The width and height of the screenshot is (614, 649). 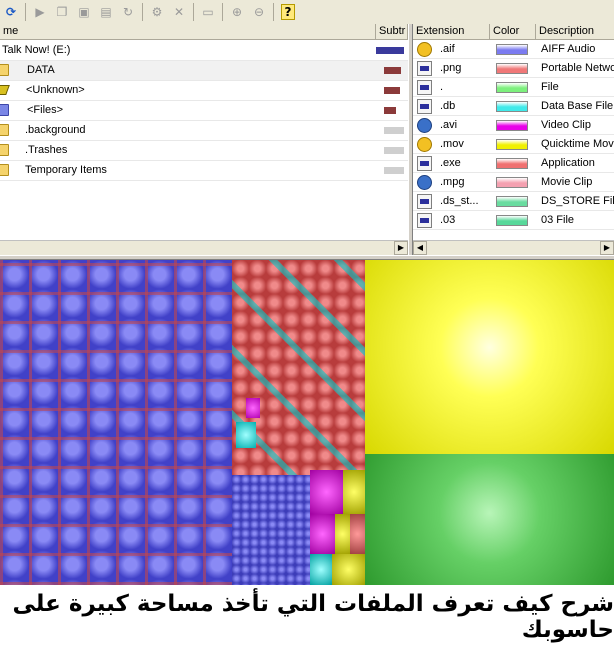 I want to click on new-folder-button: ▭, so click(x=208, y=12).